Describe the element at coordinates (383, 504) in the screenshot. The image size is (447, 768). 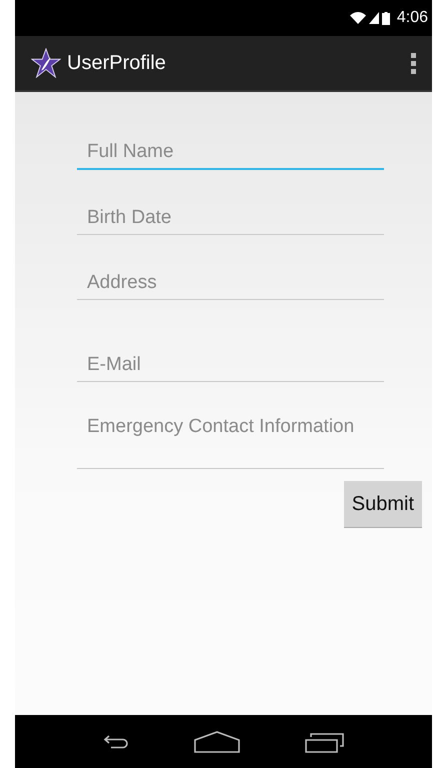
I see `submit-button: Submit` at that location.